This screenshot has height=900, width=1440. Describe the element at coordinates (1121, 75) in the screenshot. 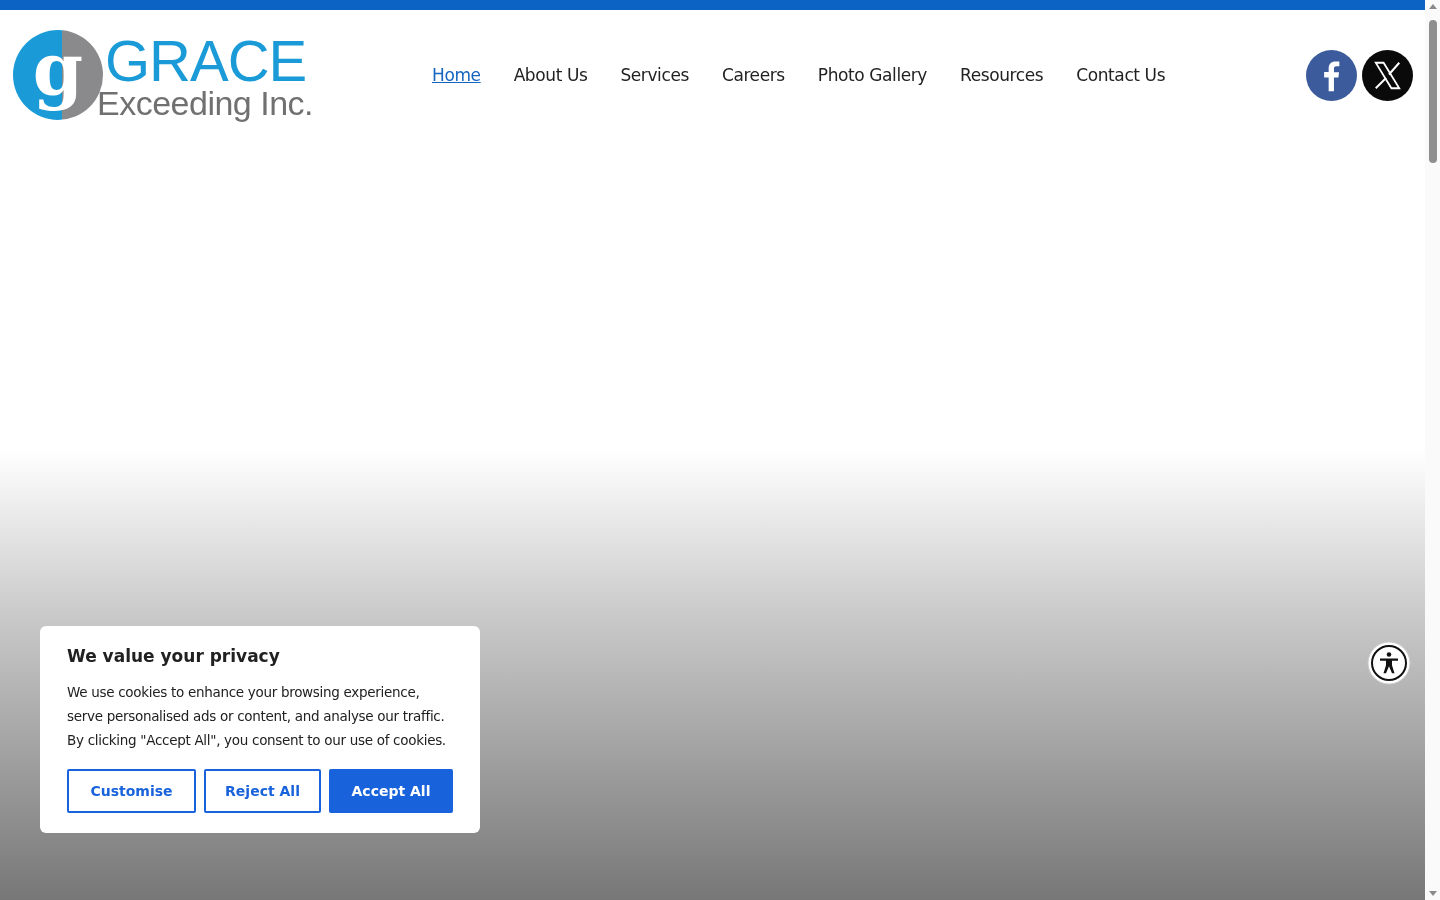

I see `nav-link: Contact Us` at that location.